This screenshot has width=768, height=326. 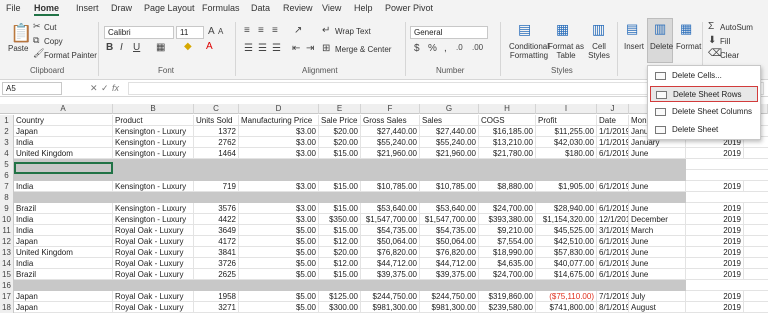 I want to click on cell: $53,640.00, so click(x=390, y=208).